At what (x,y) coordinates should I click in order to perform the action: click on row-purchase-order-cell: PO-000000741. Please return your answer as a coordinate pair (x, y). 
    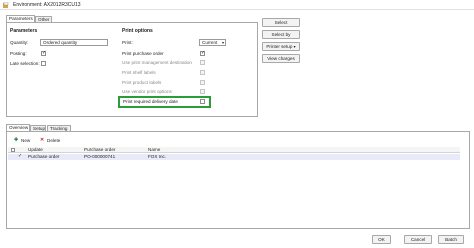
    Looking at the image, I should click on (99, 157).